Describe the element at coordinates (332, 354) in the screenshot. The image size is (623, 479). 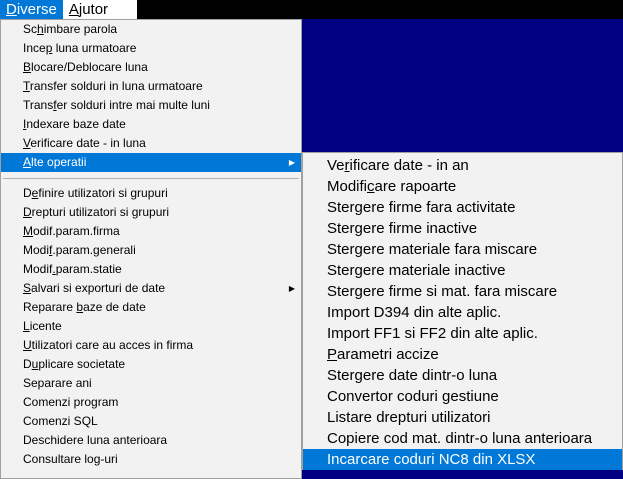
I see `menu-item-mnemonic: P` at that location.